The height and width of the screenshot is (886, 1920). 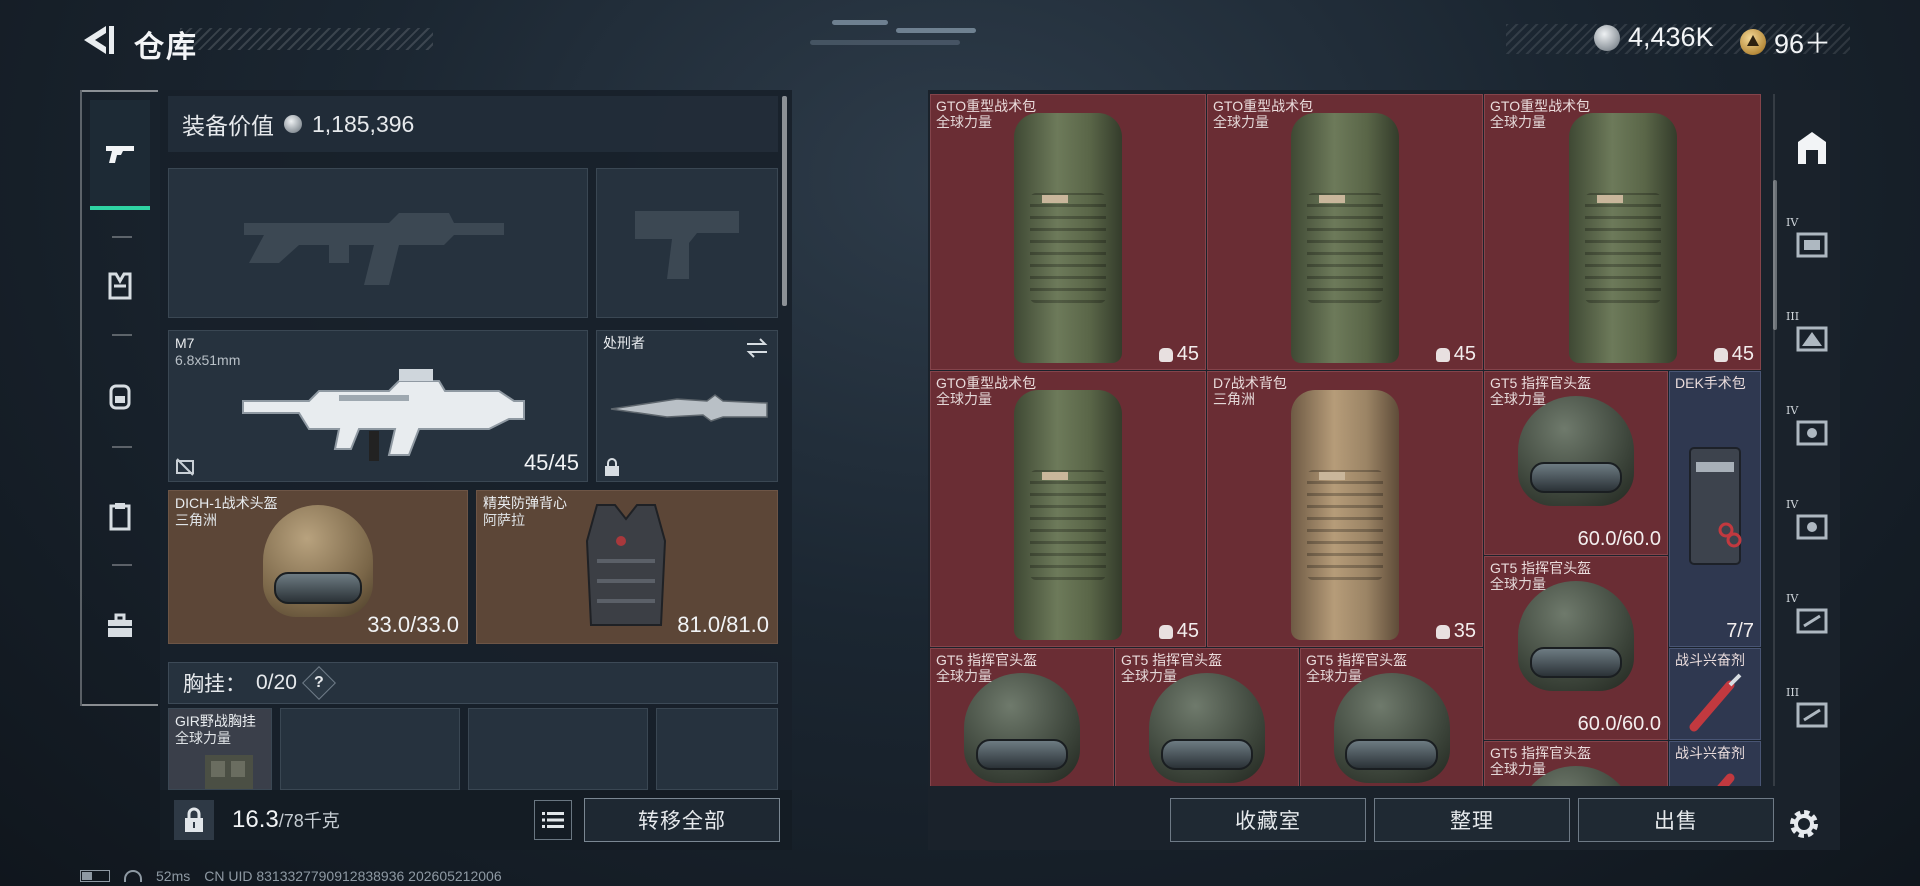 I want to click on chest-rig-bar: 胸挂： 0/20 ?, so click(x=473, y=683).